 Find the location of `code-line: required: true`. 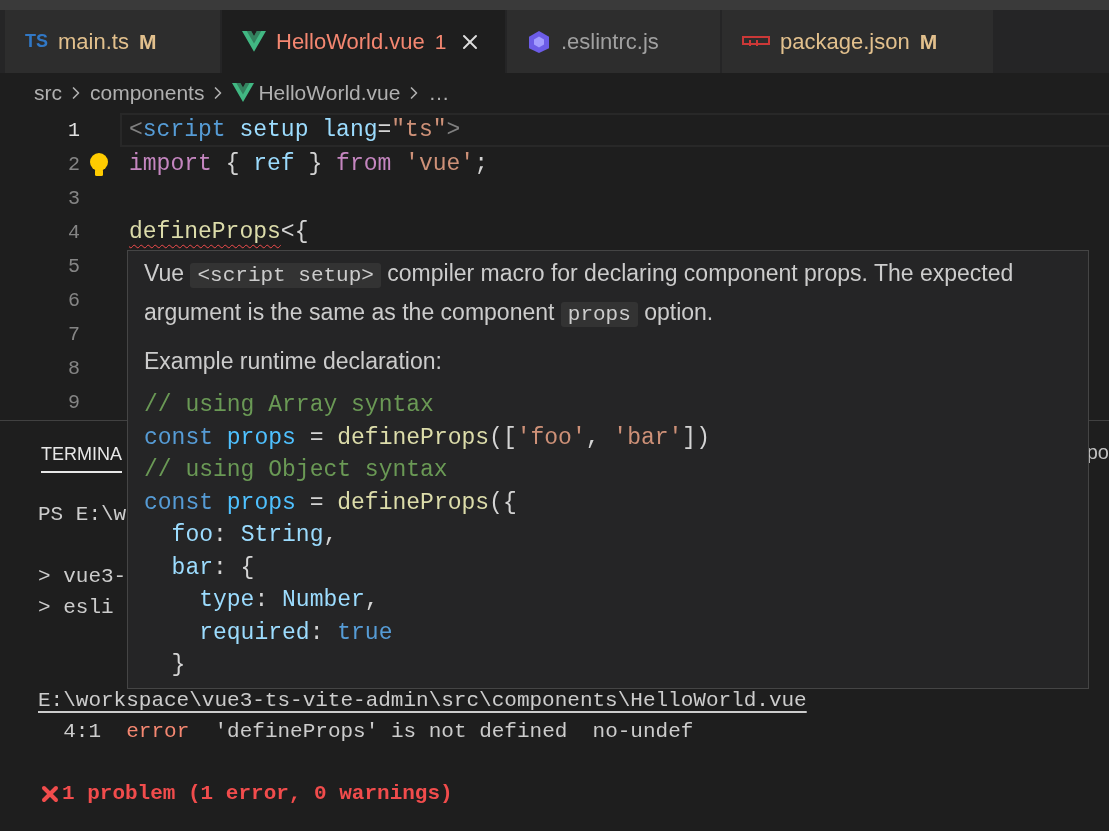

code-line: required: true is located at coordinates (295, 632).